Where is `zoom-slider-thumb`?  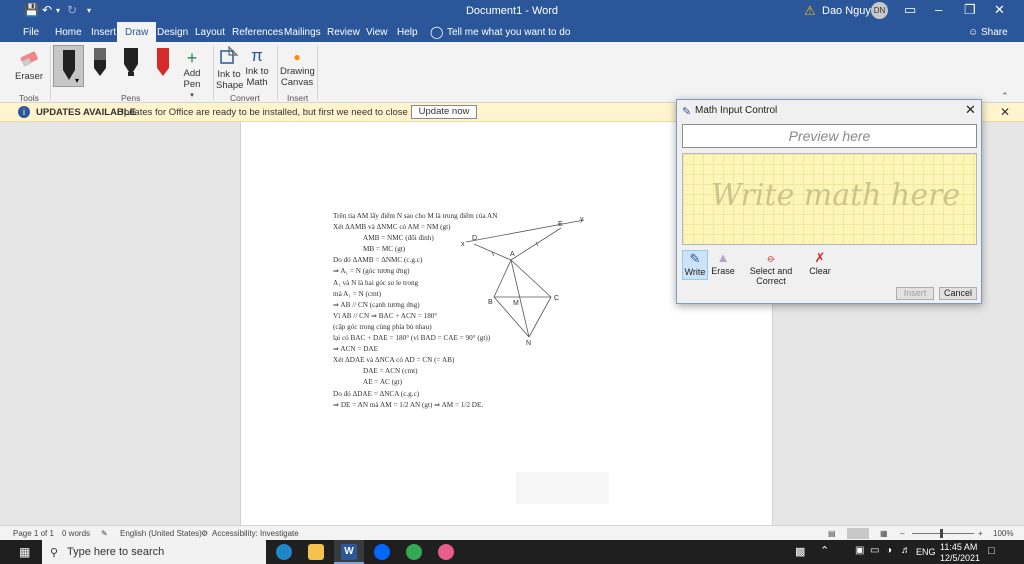 zoom-slider-thumb is located at coordinates (941, 533).